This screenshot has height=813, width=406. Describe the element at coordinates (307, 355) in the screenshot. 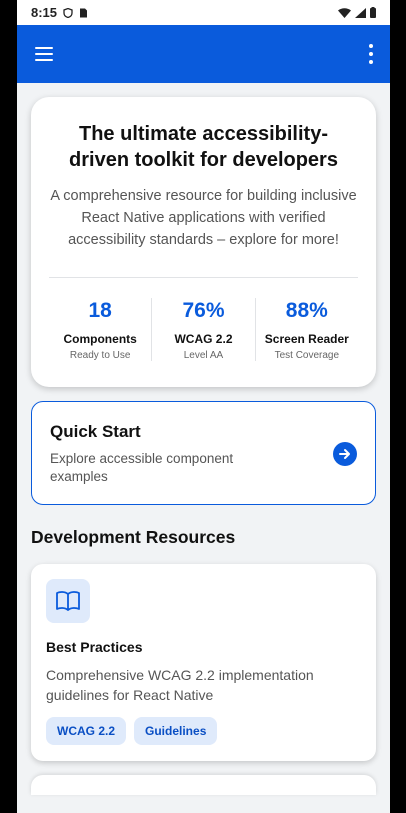

I see `stat-sublabel: Test Coverage` at that location.